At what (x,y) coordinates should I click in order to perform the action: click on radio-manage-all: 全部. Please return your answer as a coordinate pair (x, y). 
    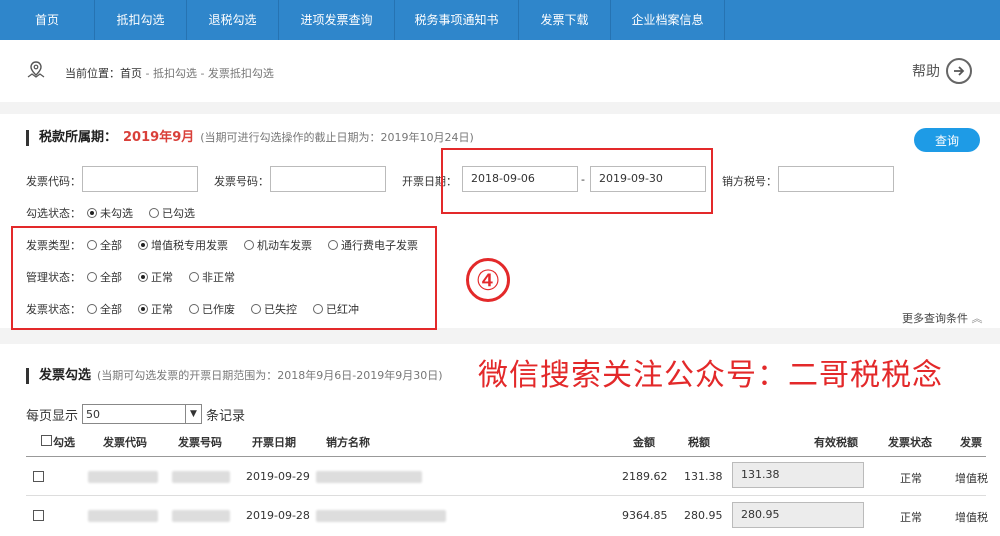
    Looking at the image, I should click on (102, 277).